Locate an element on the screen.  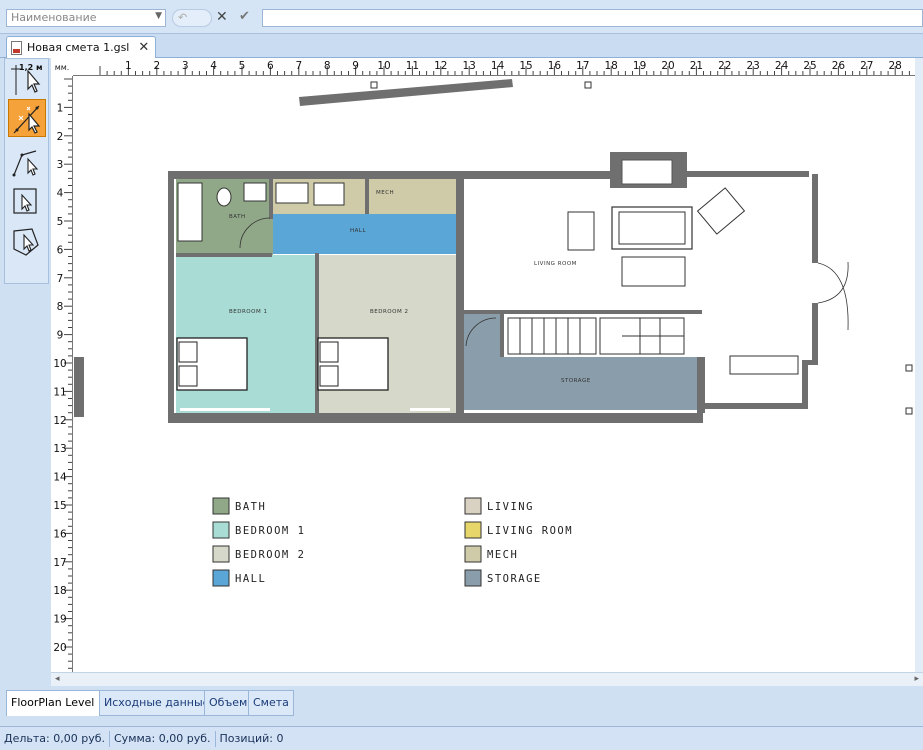
room-label-storage: STORAGE is located at coordinates (576, 381).